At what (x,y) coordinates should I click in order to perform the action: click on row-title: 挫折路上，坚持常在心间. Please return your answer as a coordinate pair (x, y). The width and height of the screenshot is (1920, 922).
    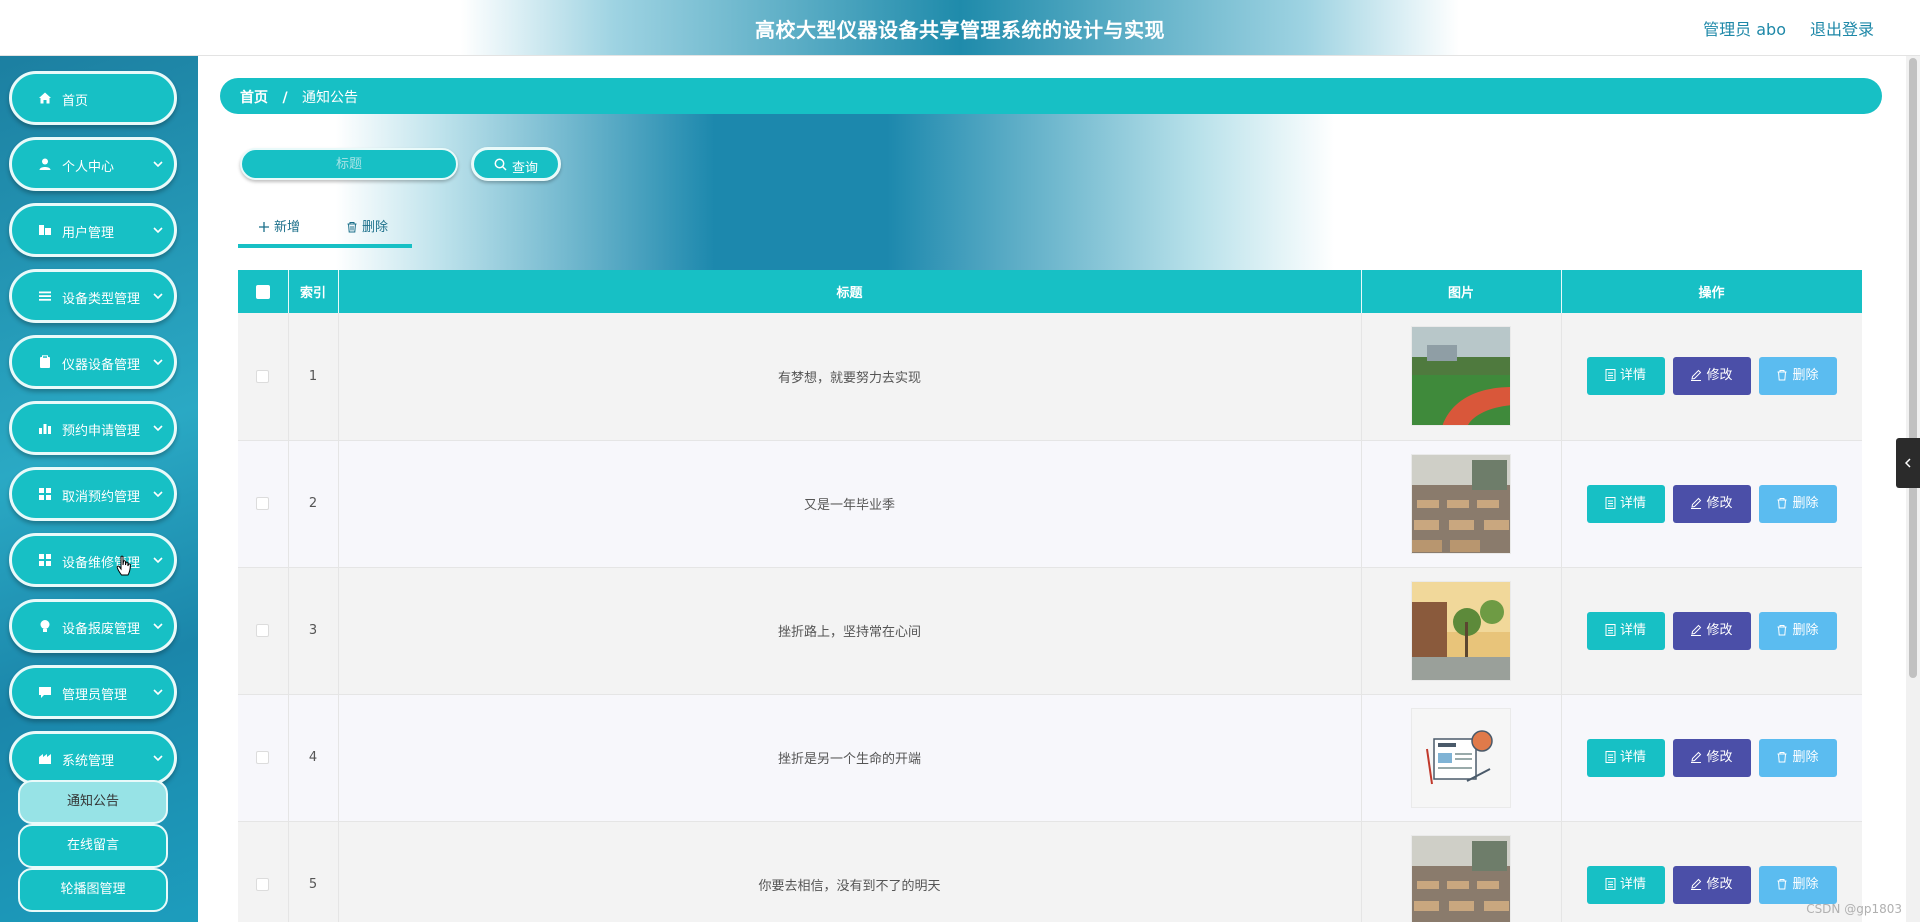
    Looking at the image, I should click on (850, 631).